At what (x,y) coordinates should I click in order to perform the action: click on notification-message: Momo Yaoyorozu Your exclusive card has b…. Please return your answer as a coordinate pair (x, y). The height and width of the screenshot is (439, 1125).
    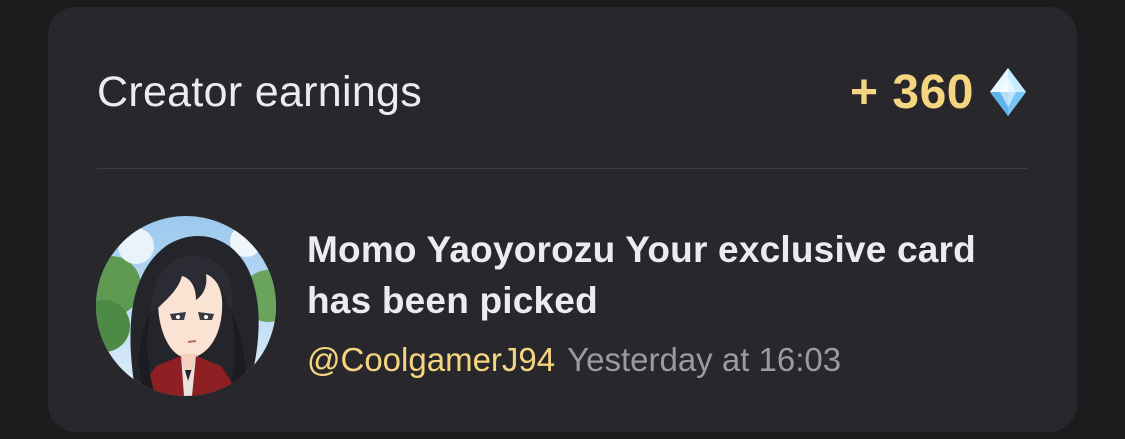
    Looking at the image, I should click on (641, 275).